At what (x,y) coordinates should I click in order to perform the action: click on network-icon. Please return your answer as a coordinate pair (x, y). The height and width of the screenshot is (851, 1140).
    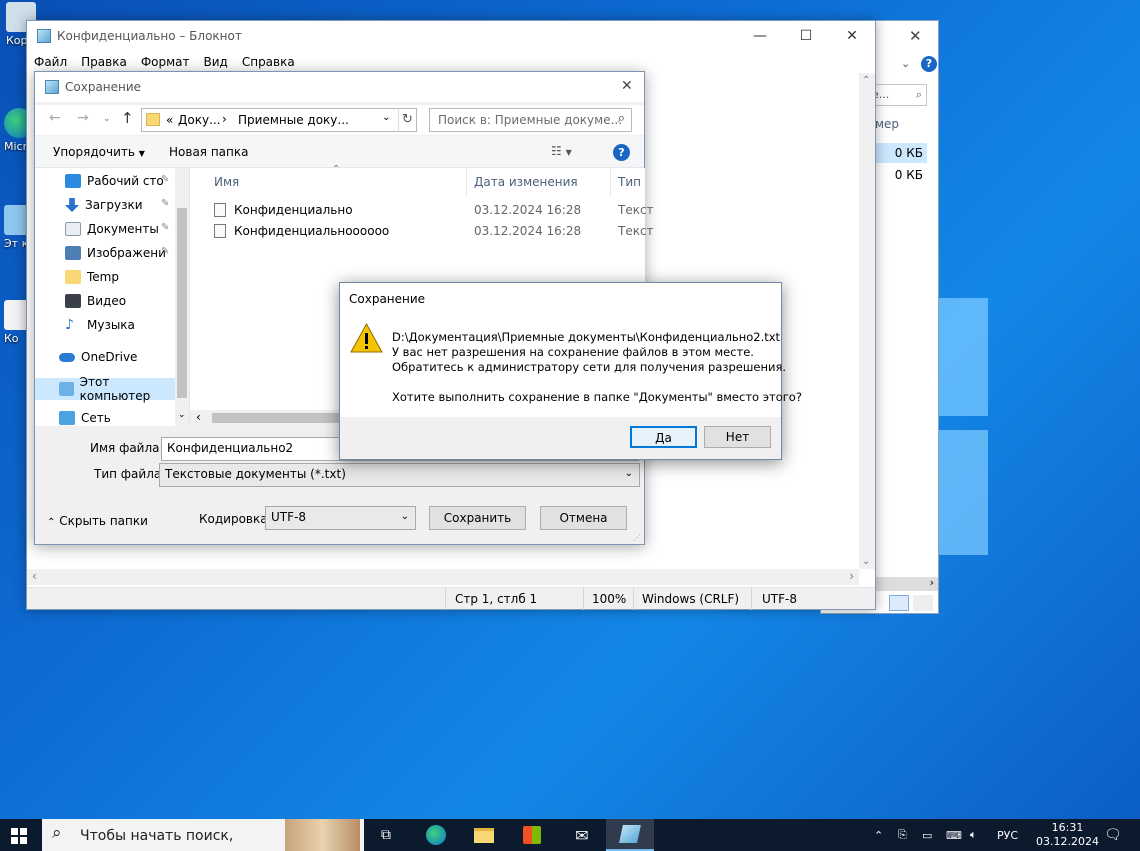
    Looking at the image, I should click on (67, 418).